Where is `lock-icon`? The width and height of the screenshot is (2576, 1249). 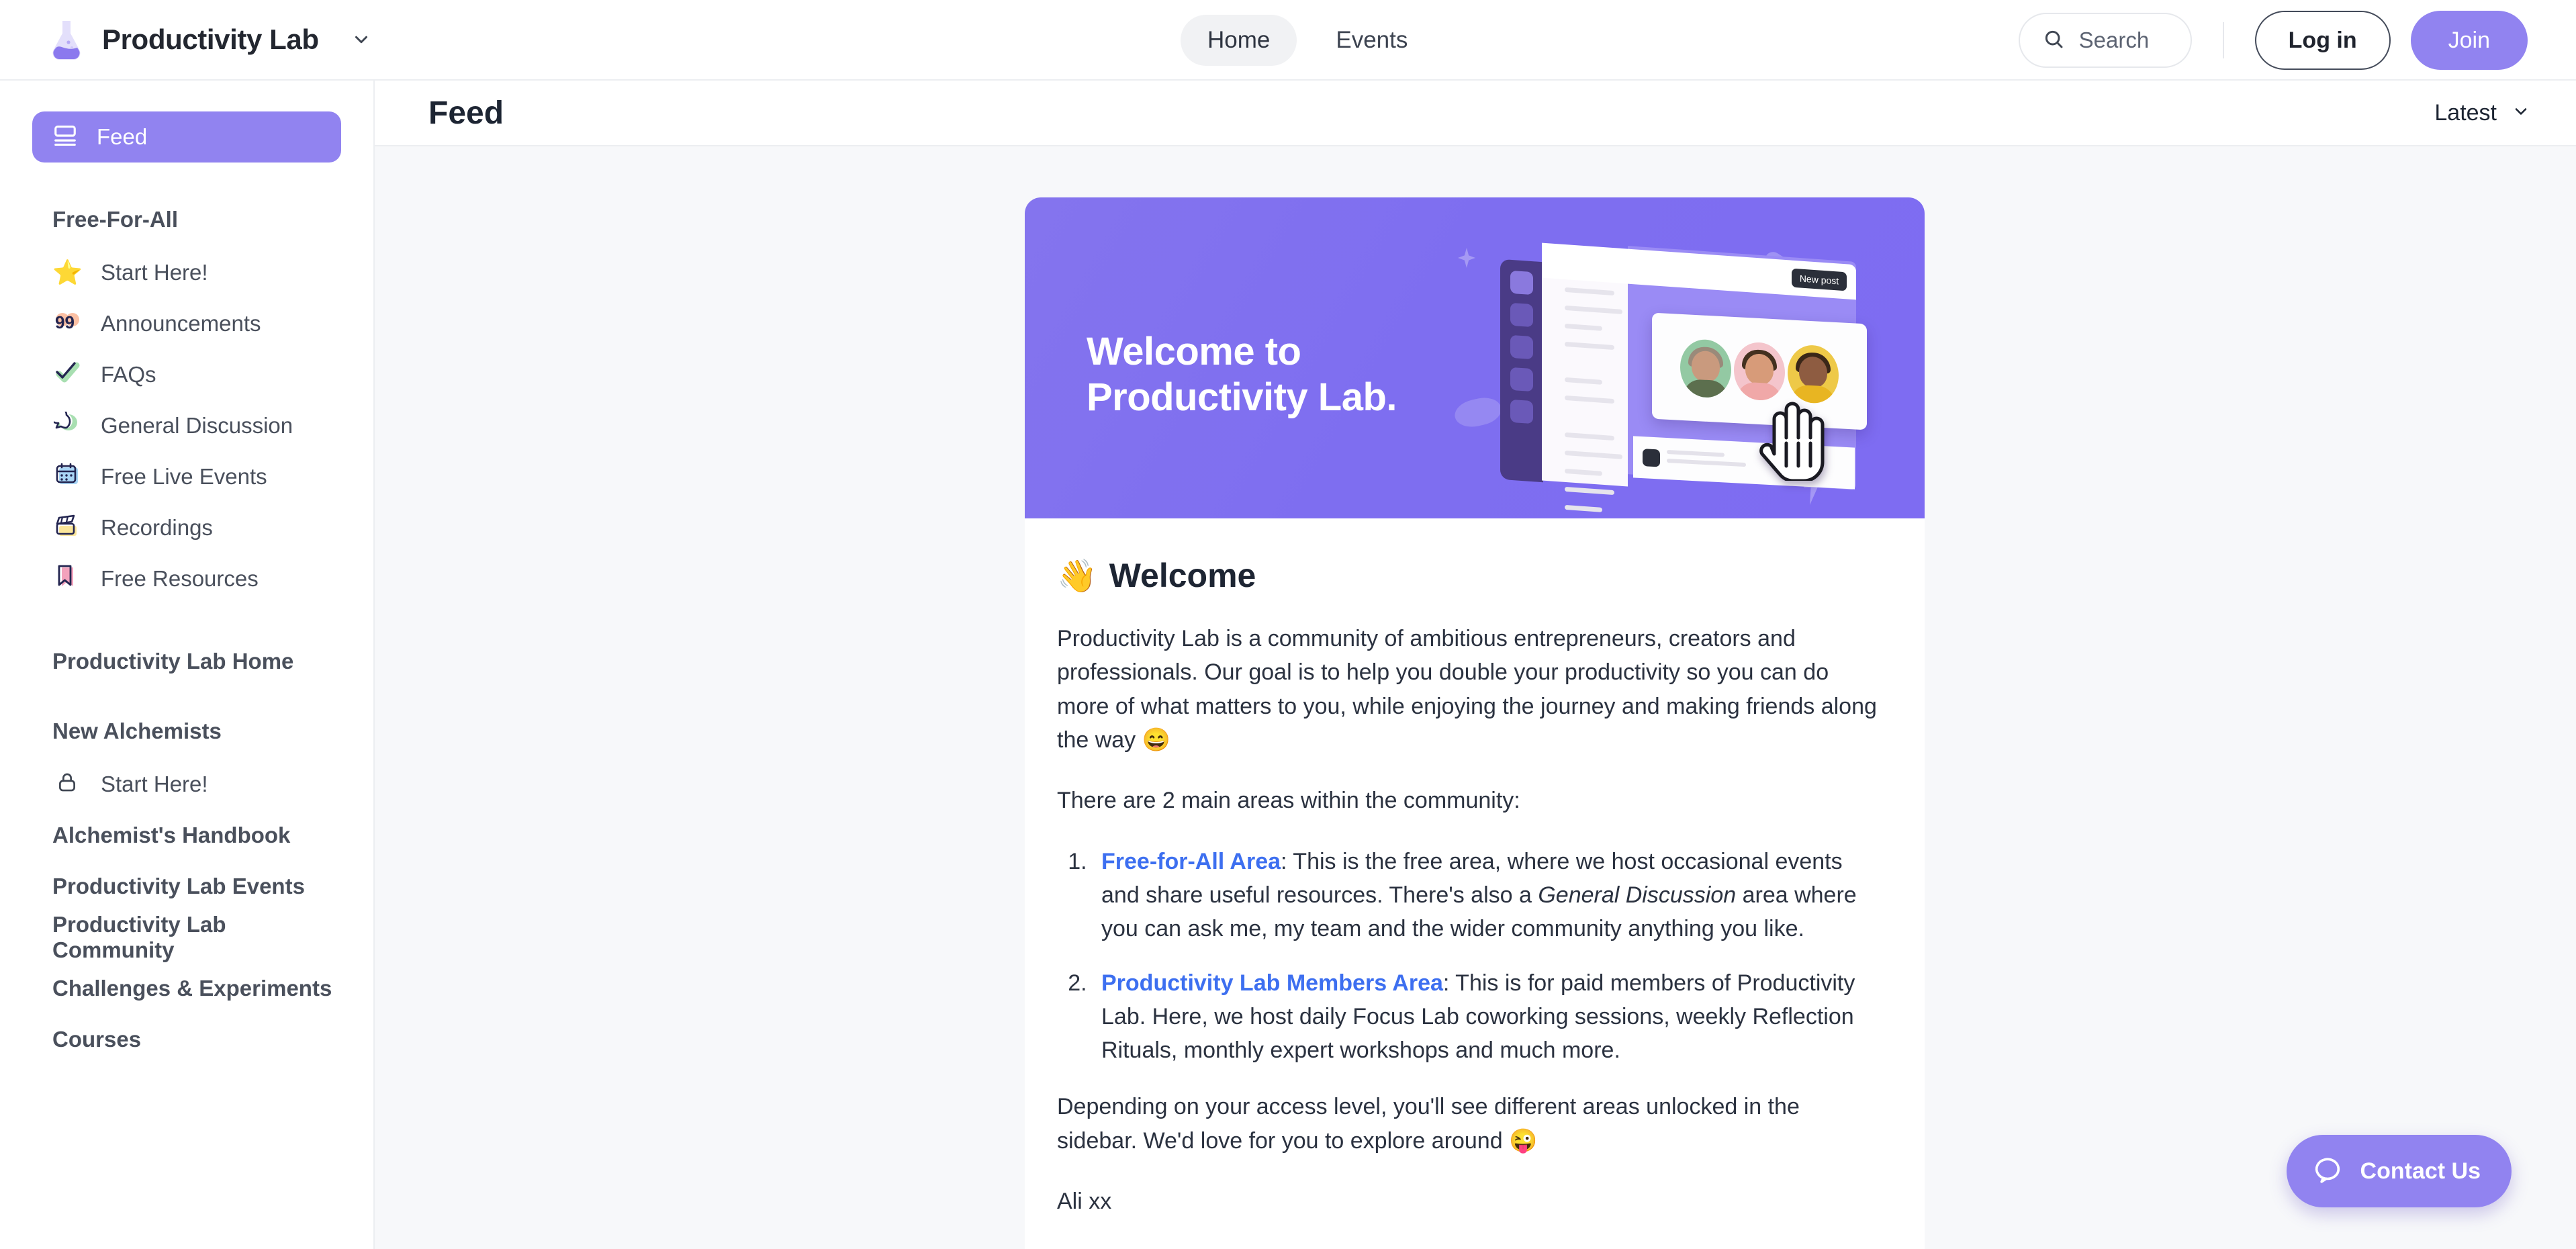 lock-icon is located at coordinates (67, 784).